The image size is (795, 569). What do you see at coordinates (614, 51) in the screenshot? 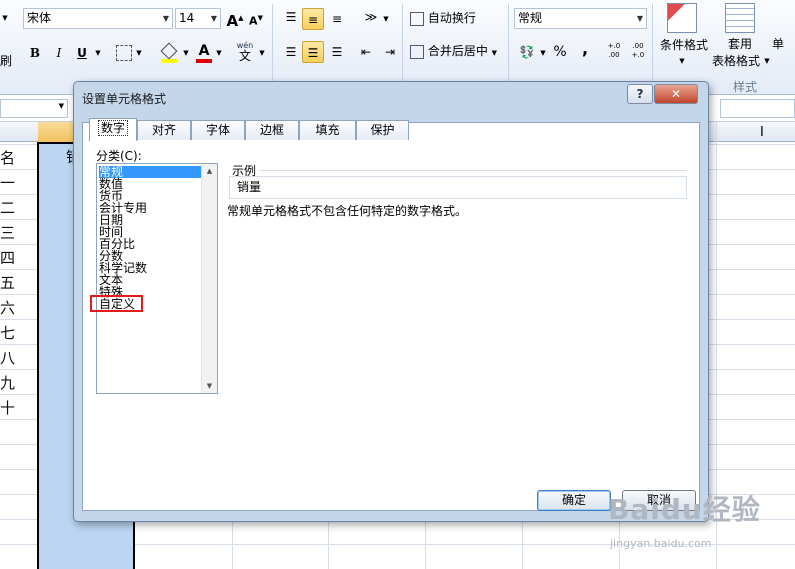
I see `increase-decimal-button: +.0 .00` at bounding box center [614, 51].